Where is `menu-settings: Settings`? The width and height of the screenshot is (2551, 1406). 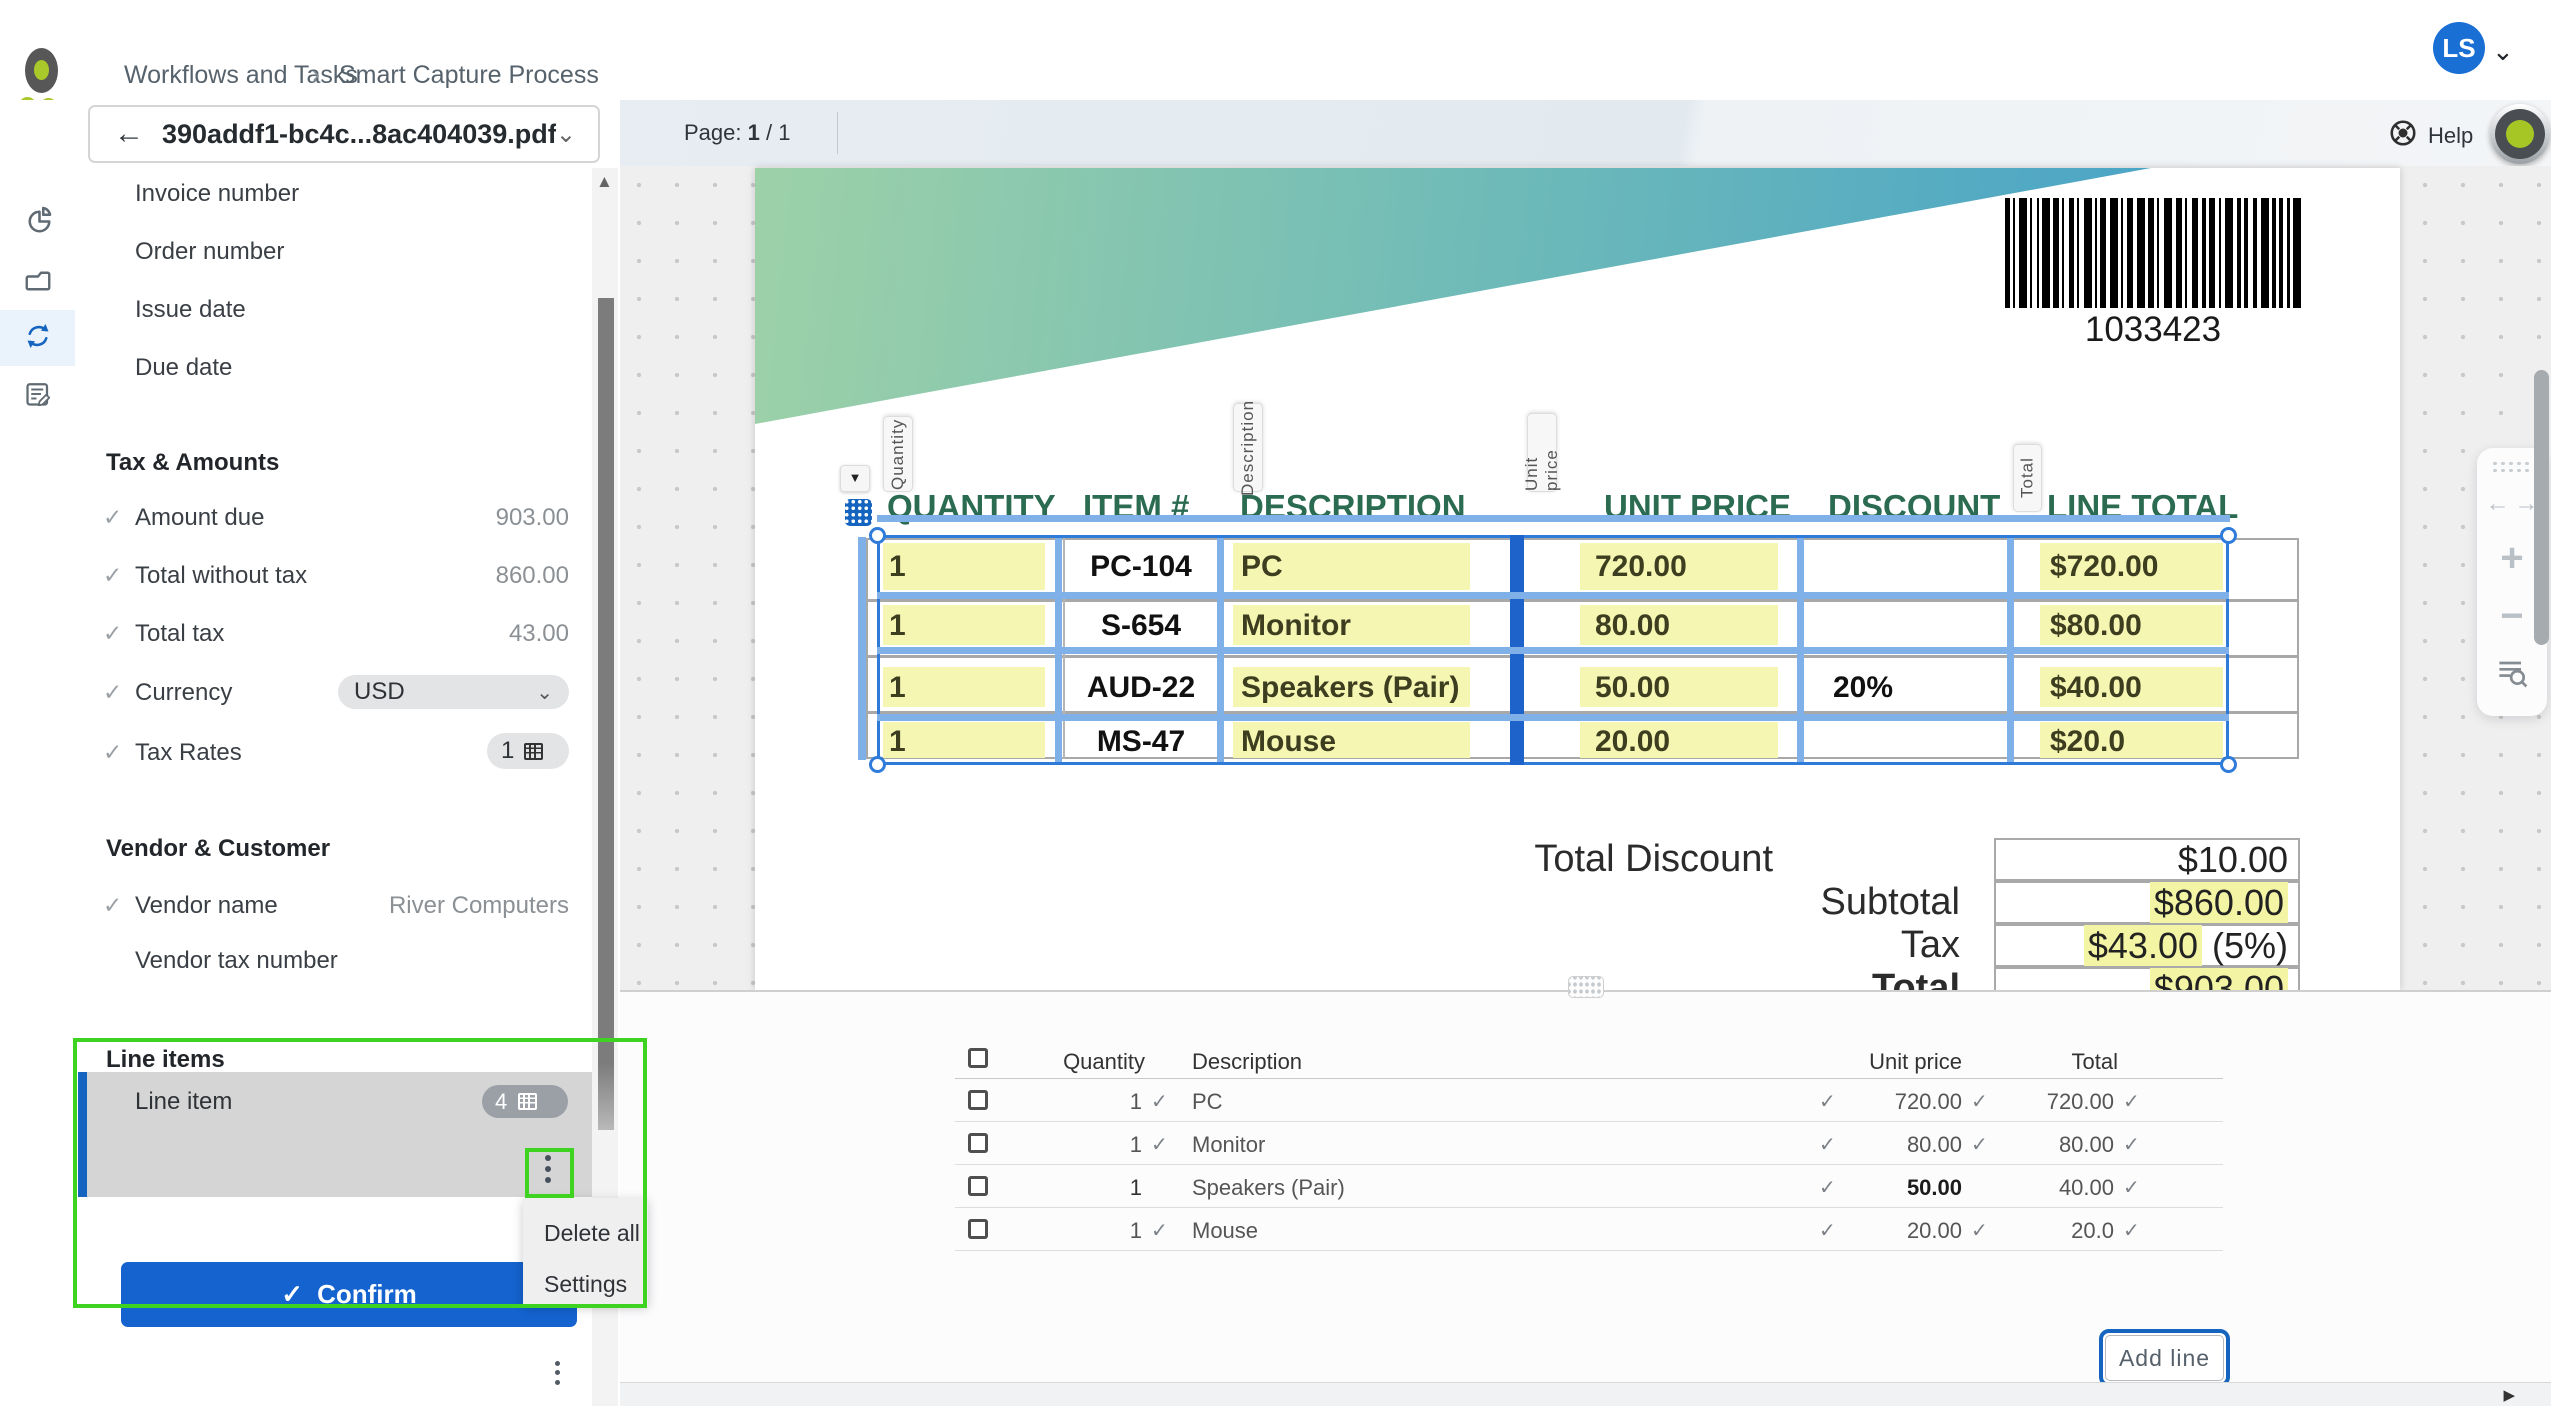 menu-settings: Settings is located at coordinates (585, 1284).